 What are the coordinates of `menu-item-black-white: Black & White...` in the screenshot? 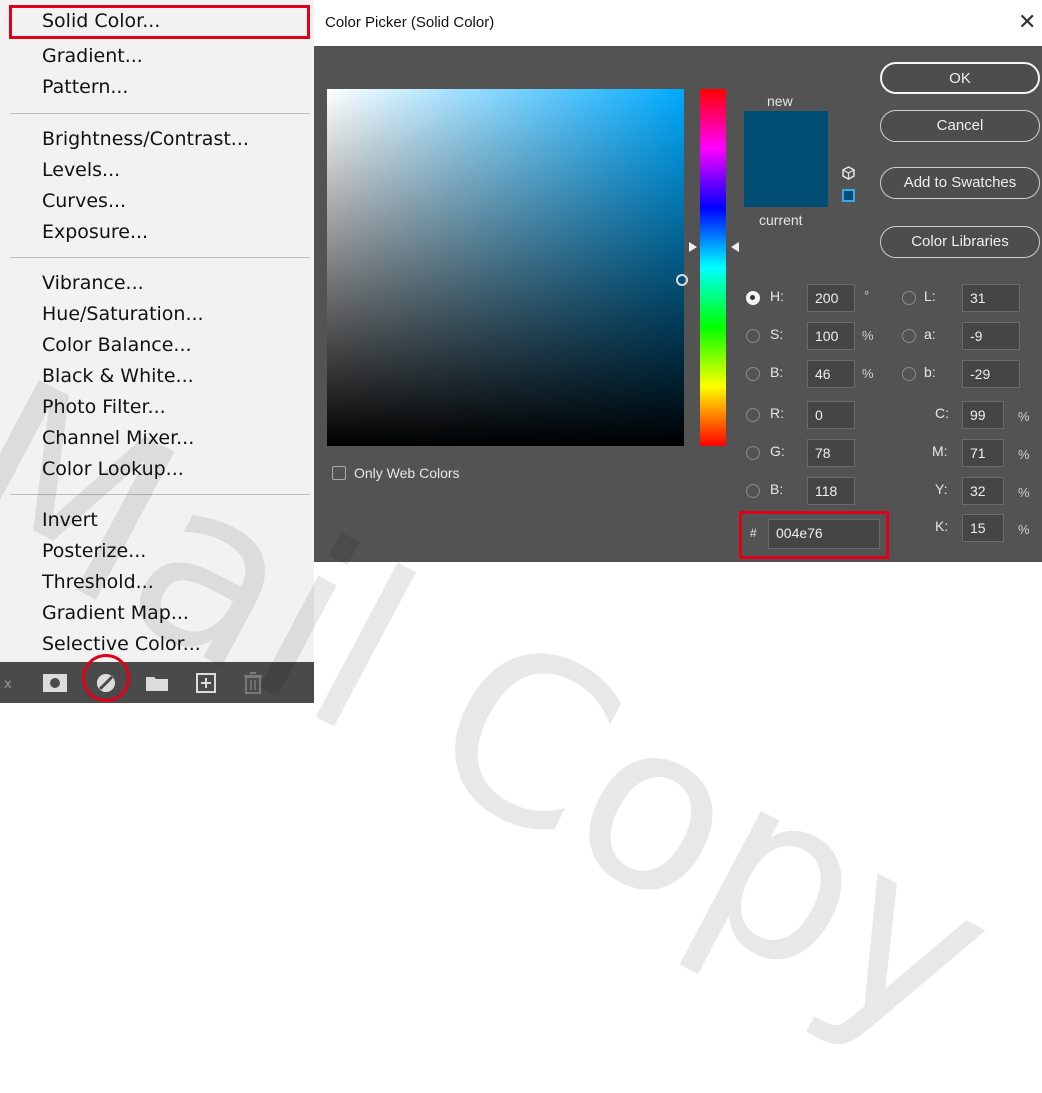 It's located at (118, 376).